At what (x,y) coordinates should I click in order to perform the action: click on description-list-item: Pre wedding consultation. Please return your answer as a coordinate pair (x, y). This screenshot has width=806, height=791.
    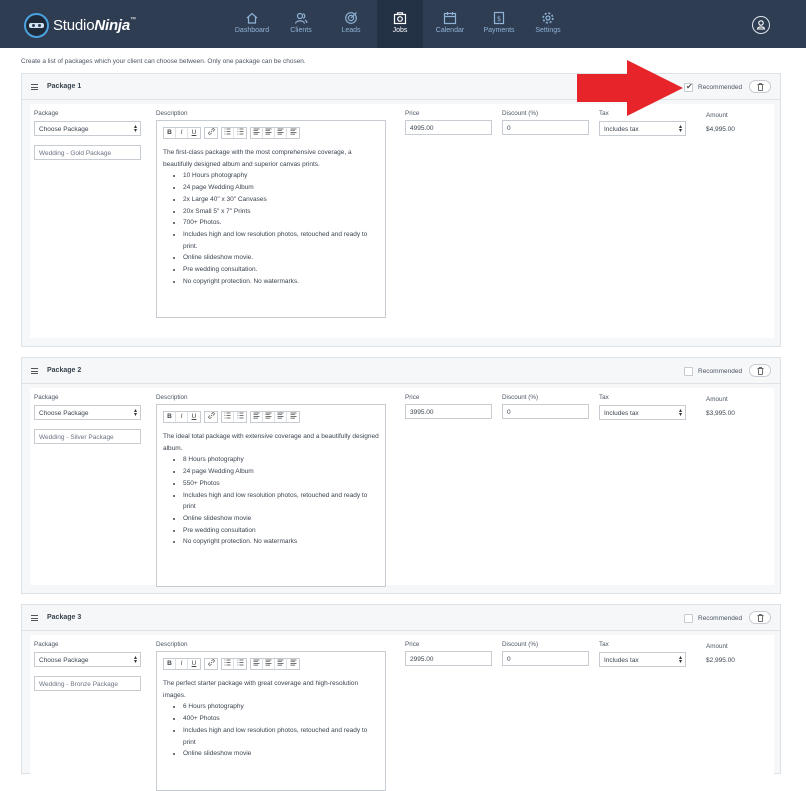
    Looking at the image, I should click on (281, 531).